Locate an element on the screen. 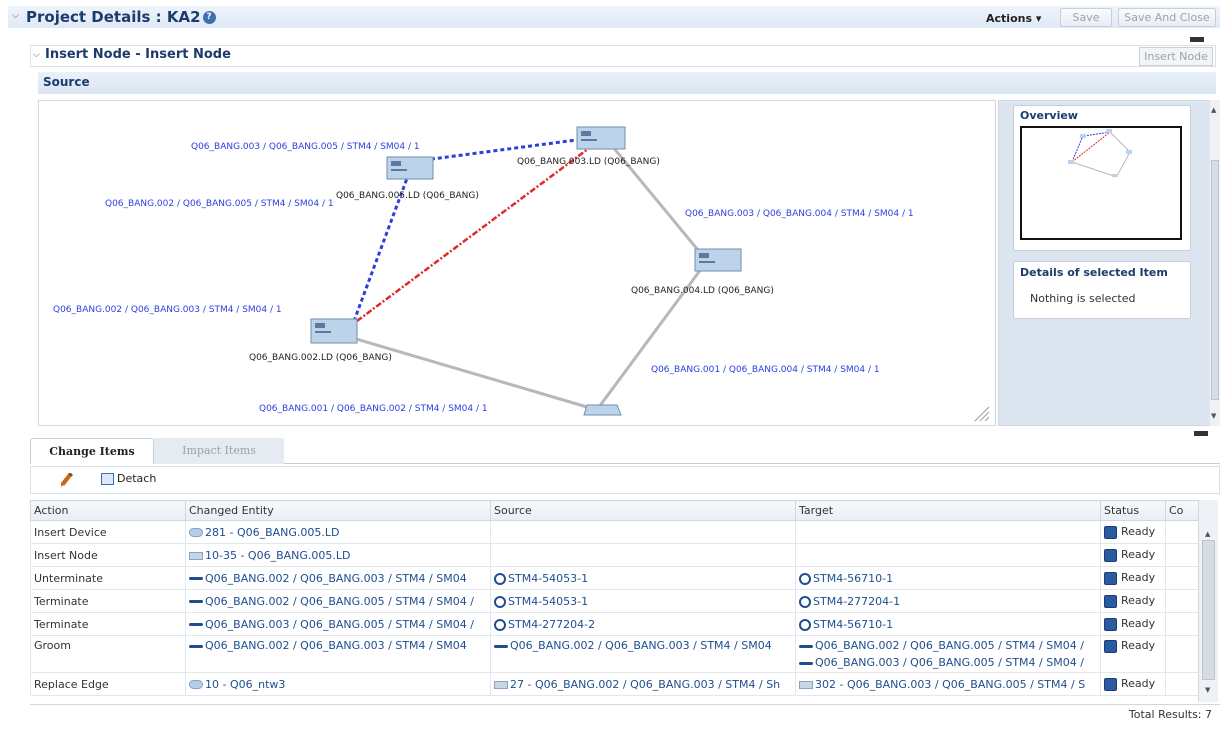 The image size is (1227, 734). column-header: Co is located at coordinates (1182, 510).